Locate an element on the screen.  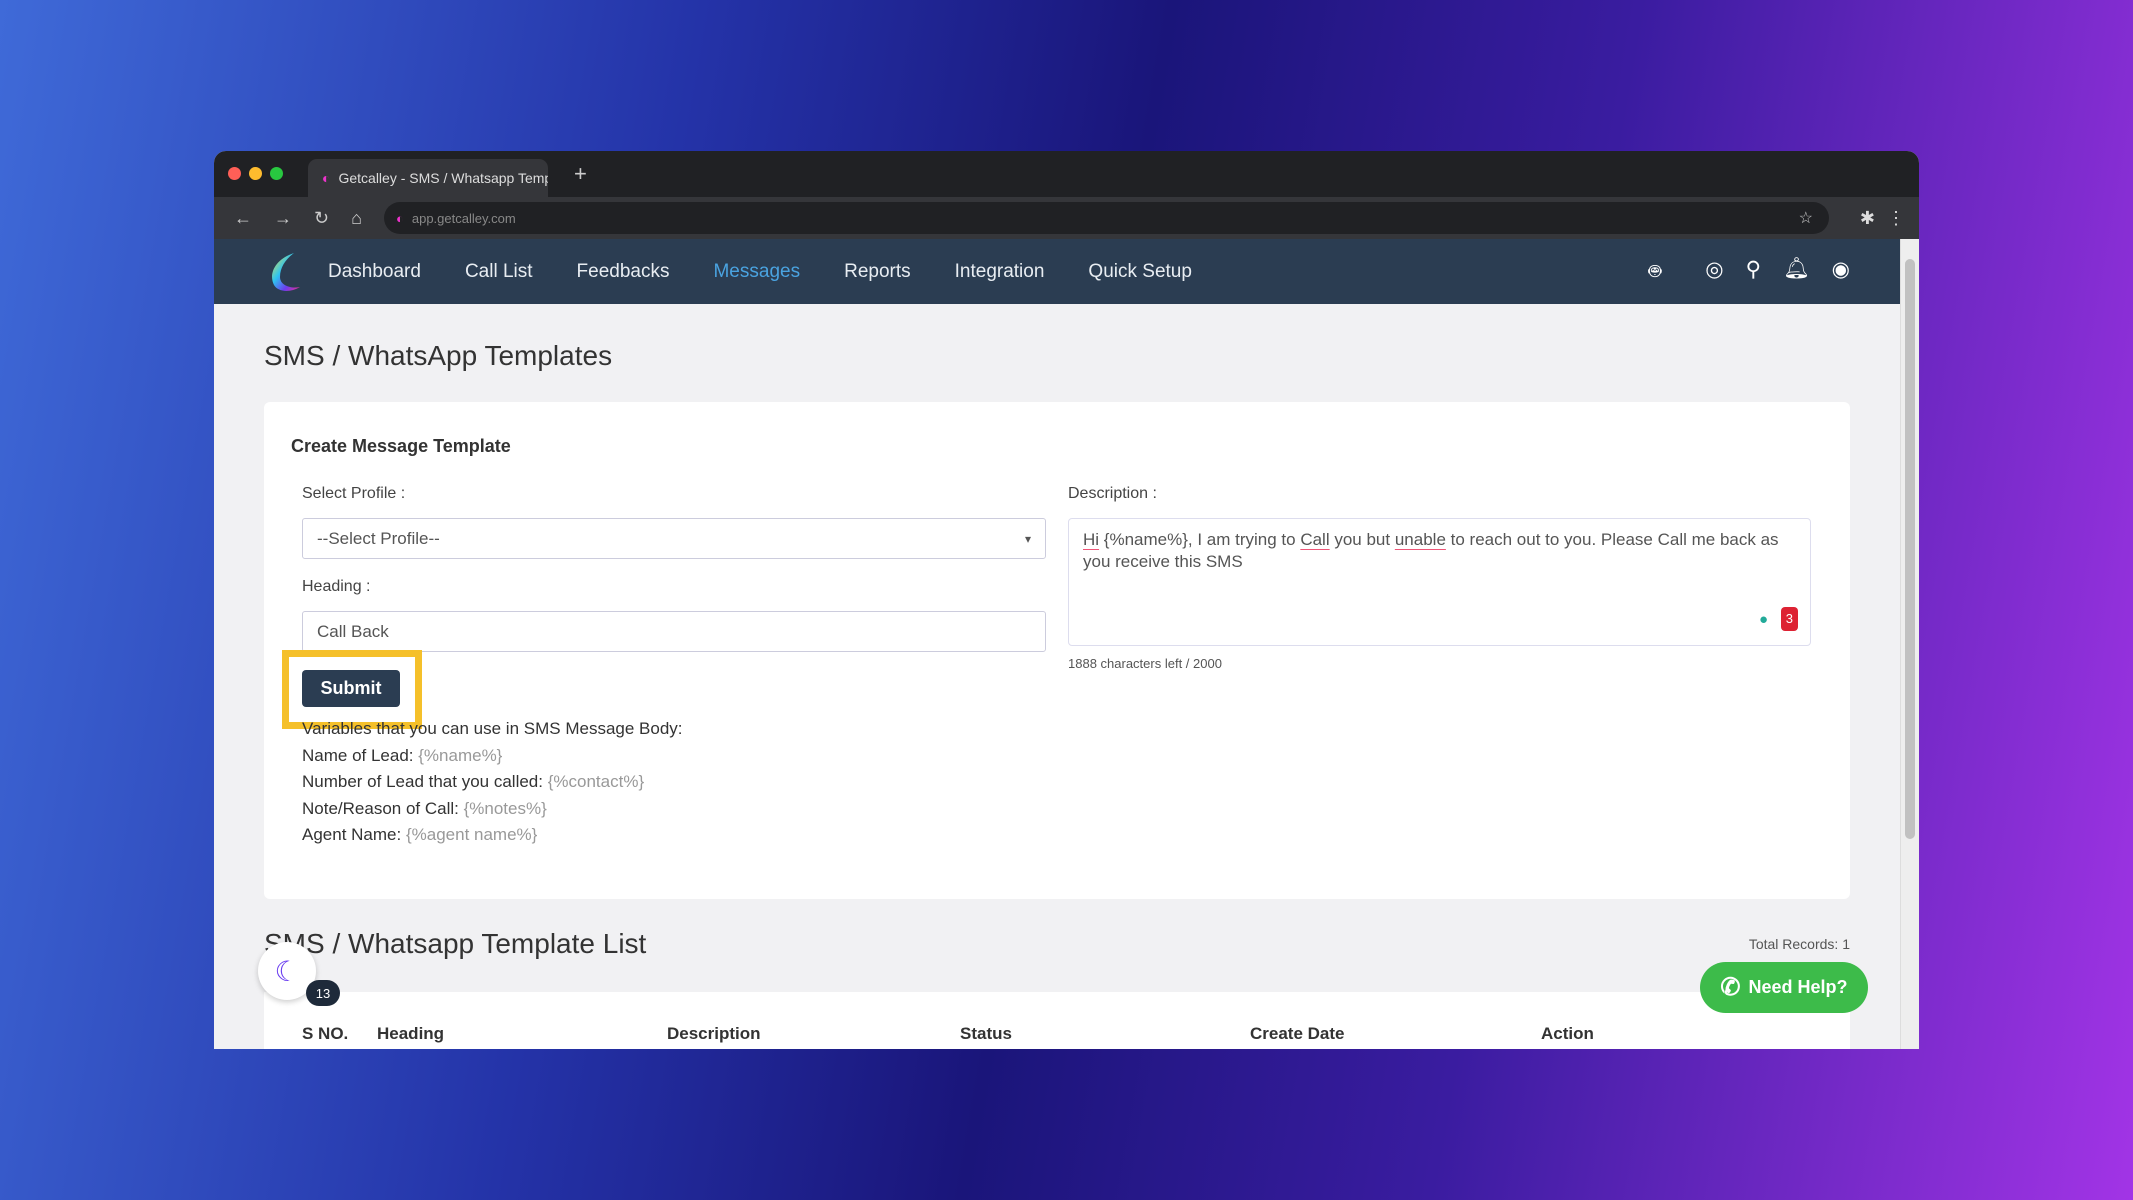
need-help-button: ✆ Need Help? is located at coordinates (1784, 987).